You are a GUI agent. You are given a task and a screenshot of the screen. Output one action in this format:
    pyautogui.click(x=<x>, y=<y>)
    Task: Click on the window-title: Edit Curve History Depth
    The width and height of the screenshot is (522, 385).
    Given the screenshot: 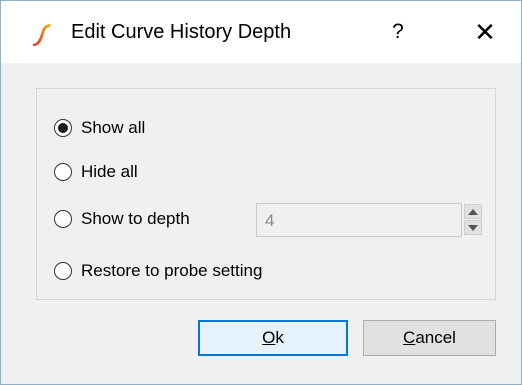 What is the action you would take?
    pyautogui.click(x=181, y=32)
    